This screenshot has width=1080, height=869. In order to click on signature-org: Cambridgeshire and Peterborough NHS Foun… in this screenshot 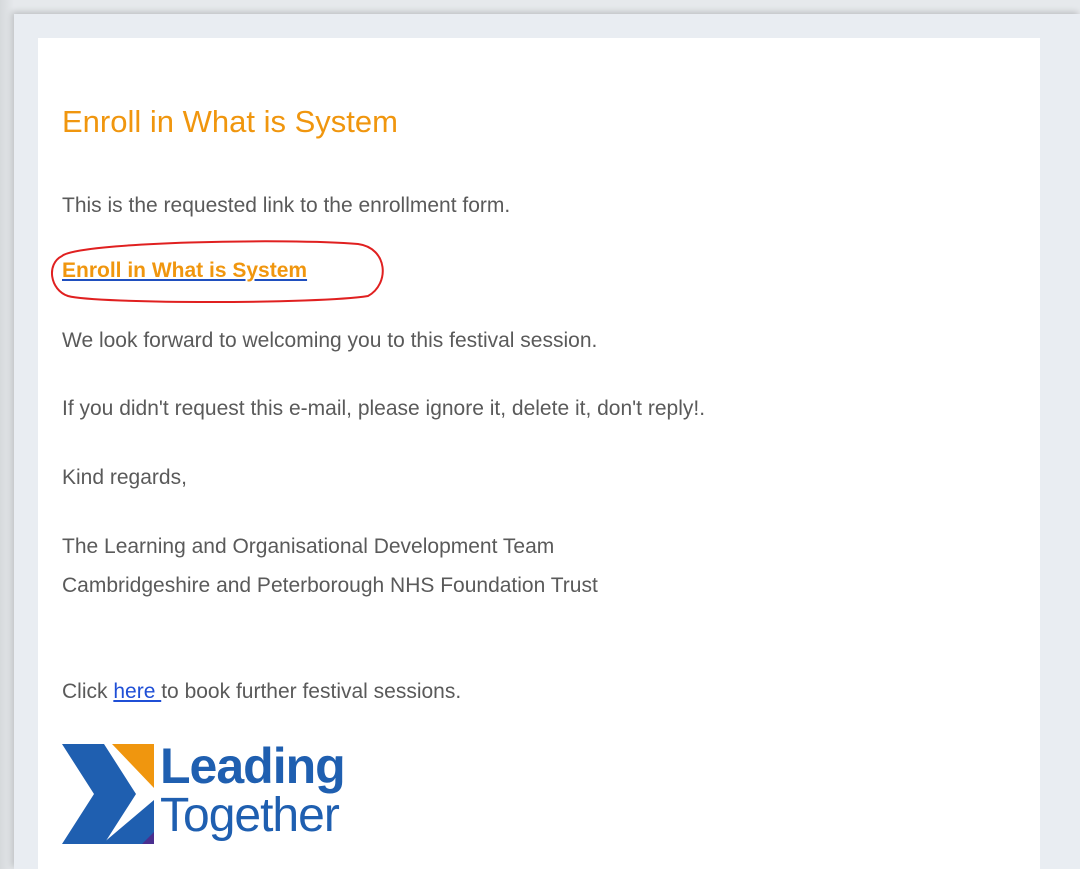, I will do `click(330, 585)`.